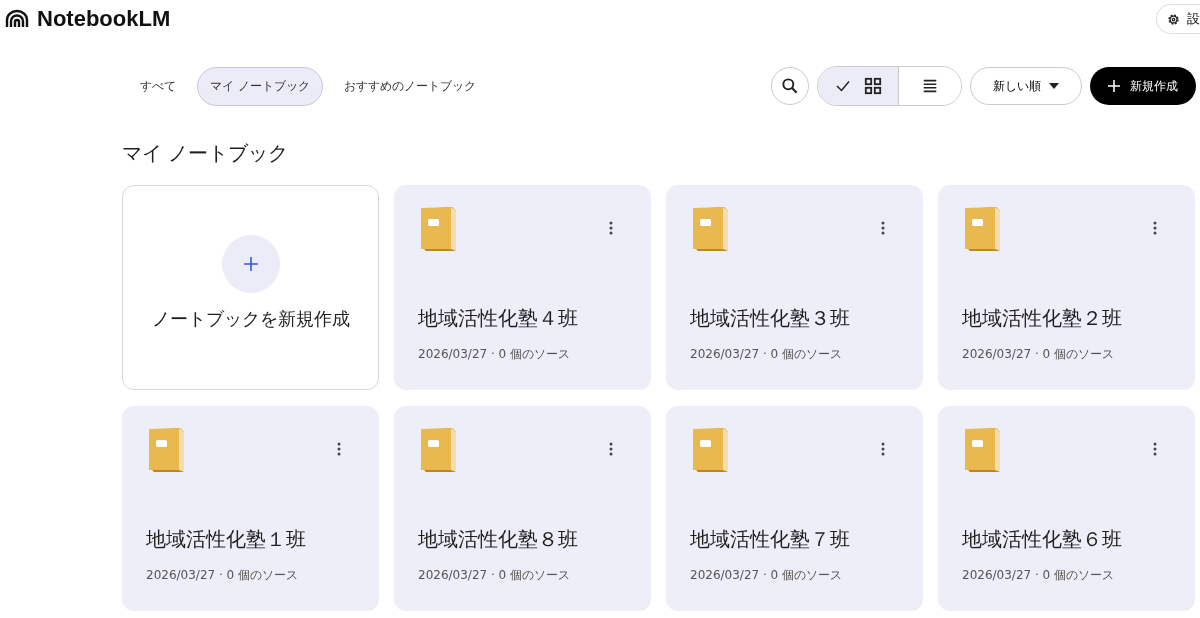  I want to click on notebook-card: 地域活性化塾８班 2026/03/27 · 0 個のソース, so click(522, 508).